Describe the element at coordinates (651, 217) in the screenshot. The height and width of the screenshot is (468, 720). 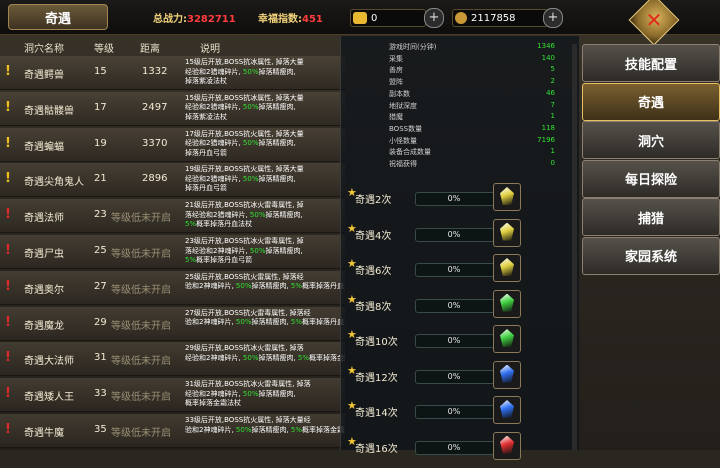
I see `menu-button: 捕猎` at that location.